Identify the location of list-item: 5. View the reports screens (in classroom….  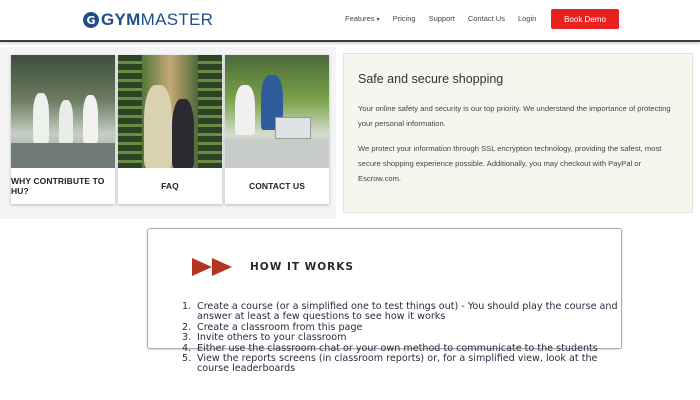
(390, 364).